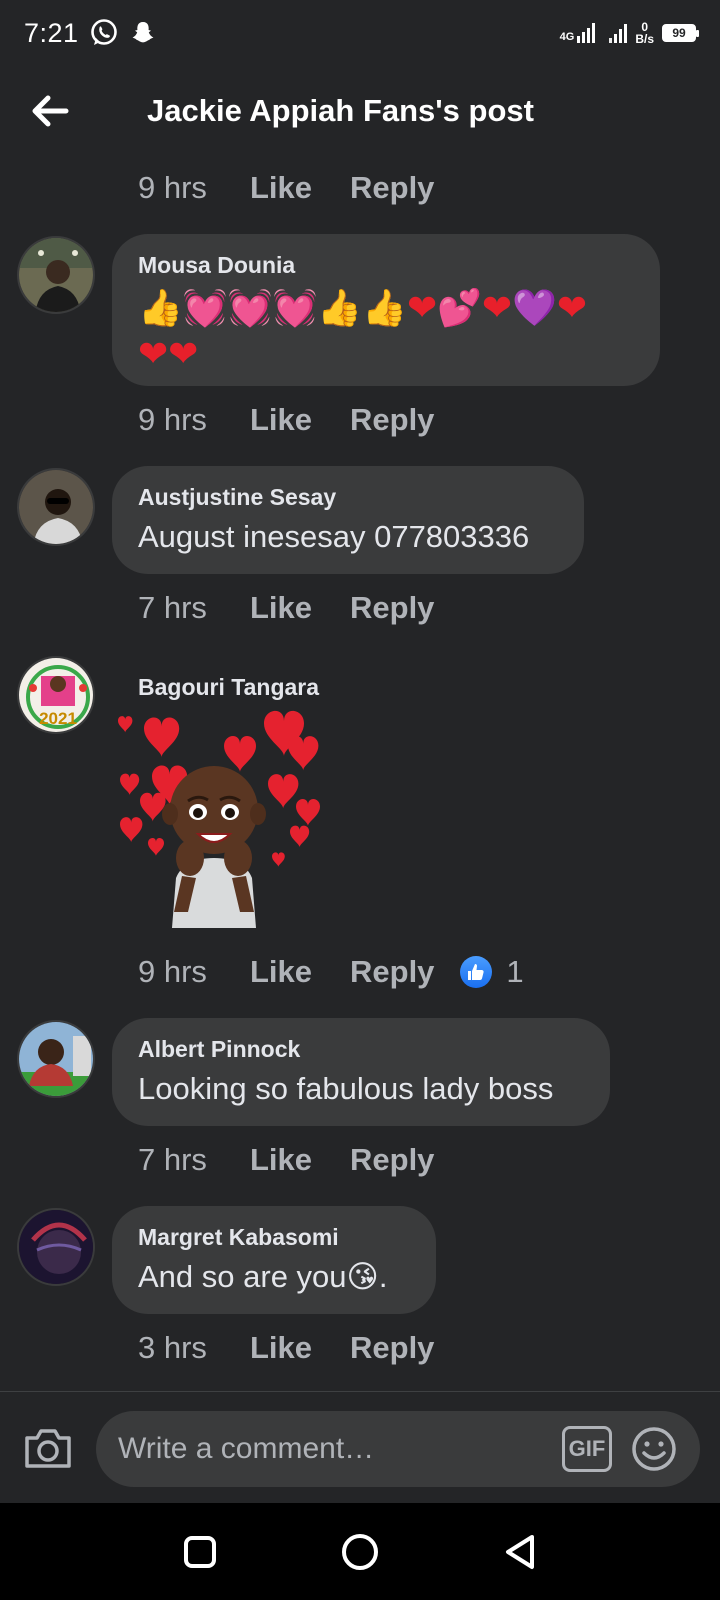  What do you see at coordinates (644, 39) in the screenshot?
I see `network-speed-unit: B/s` at bounding box center [644, 39].